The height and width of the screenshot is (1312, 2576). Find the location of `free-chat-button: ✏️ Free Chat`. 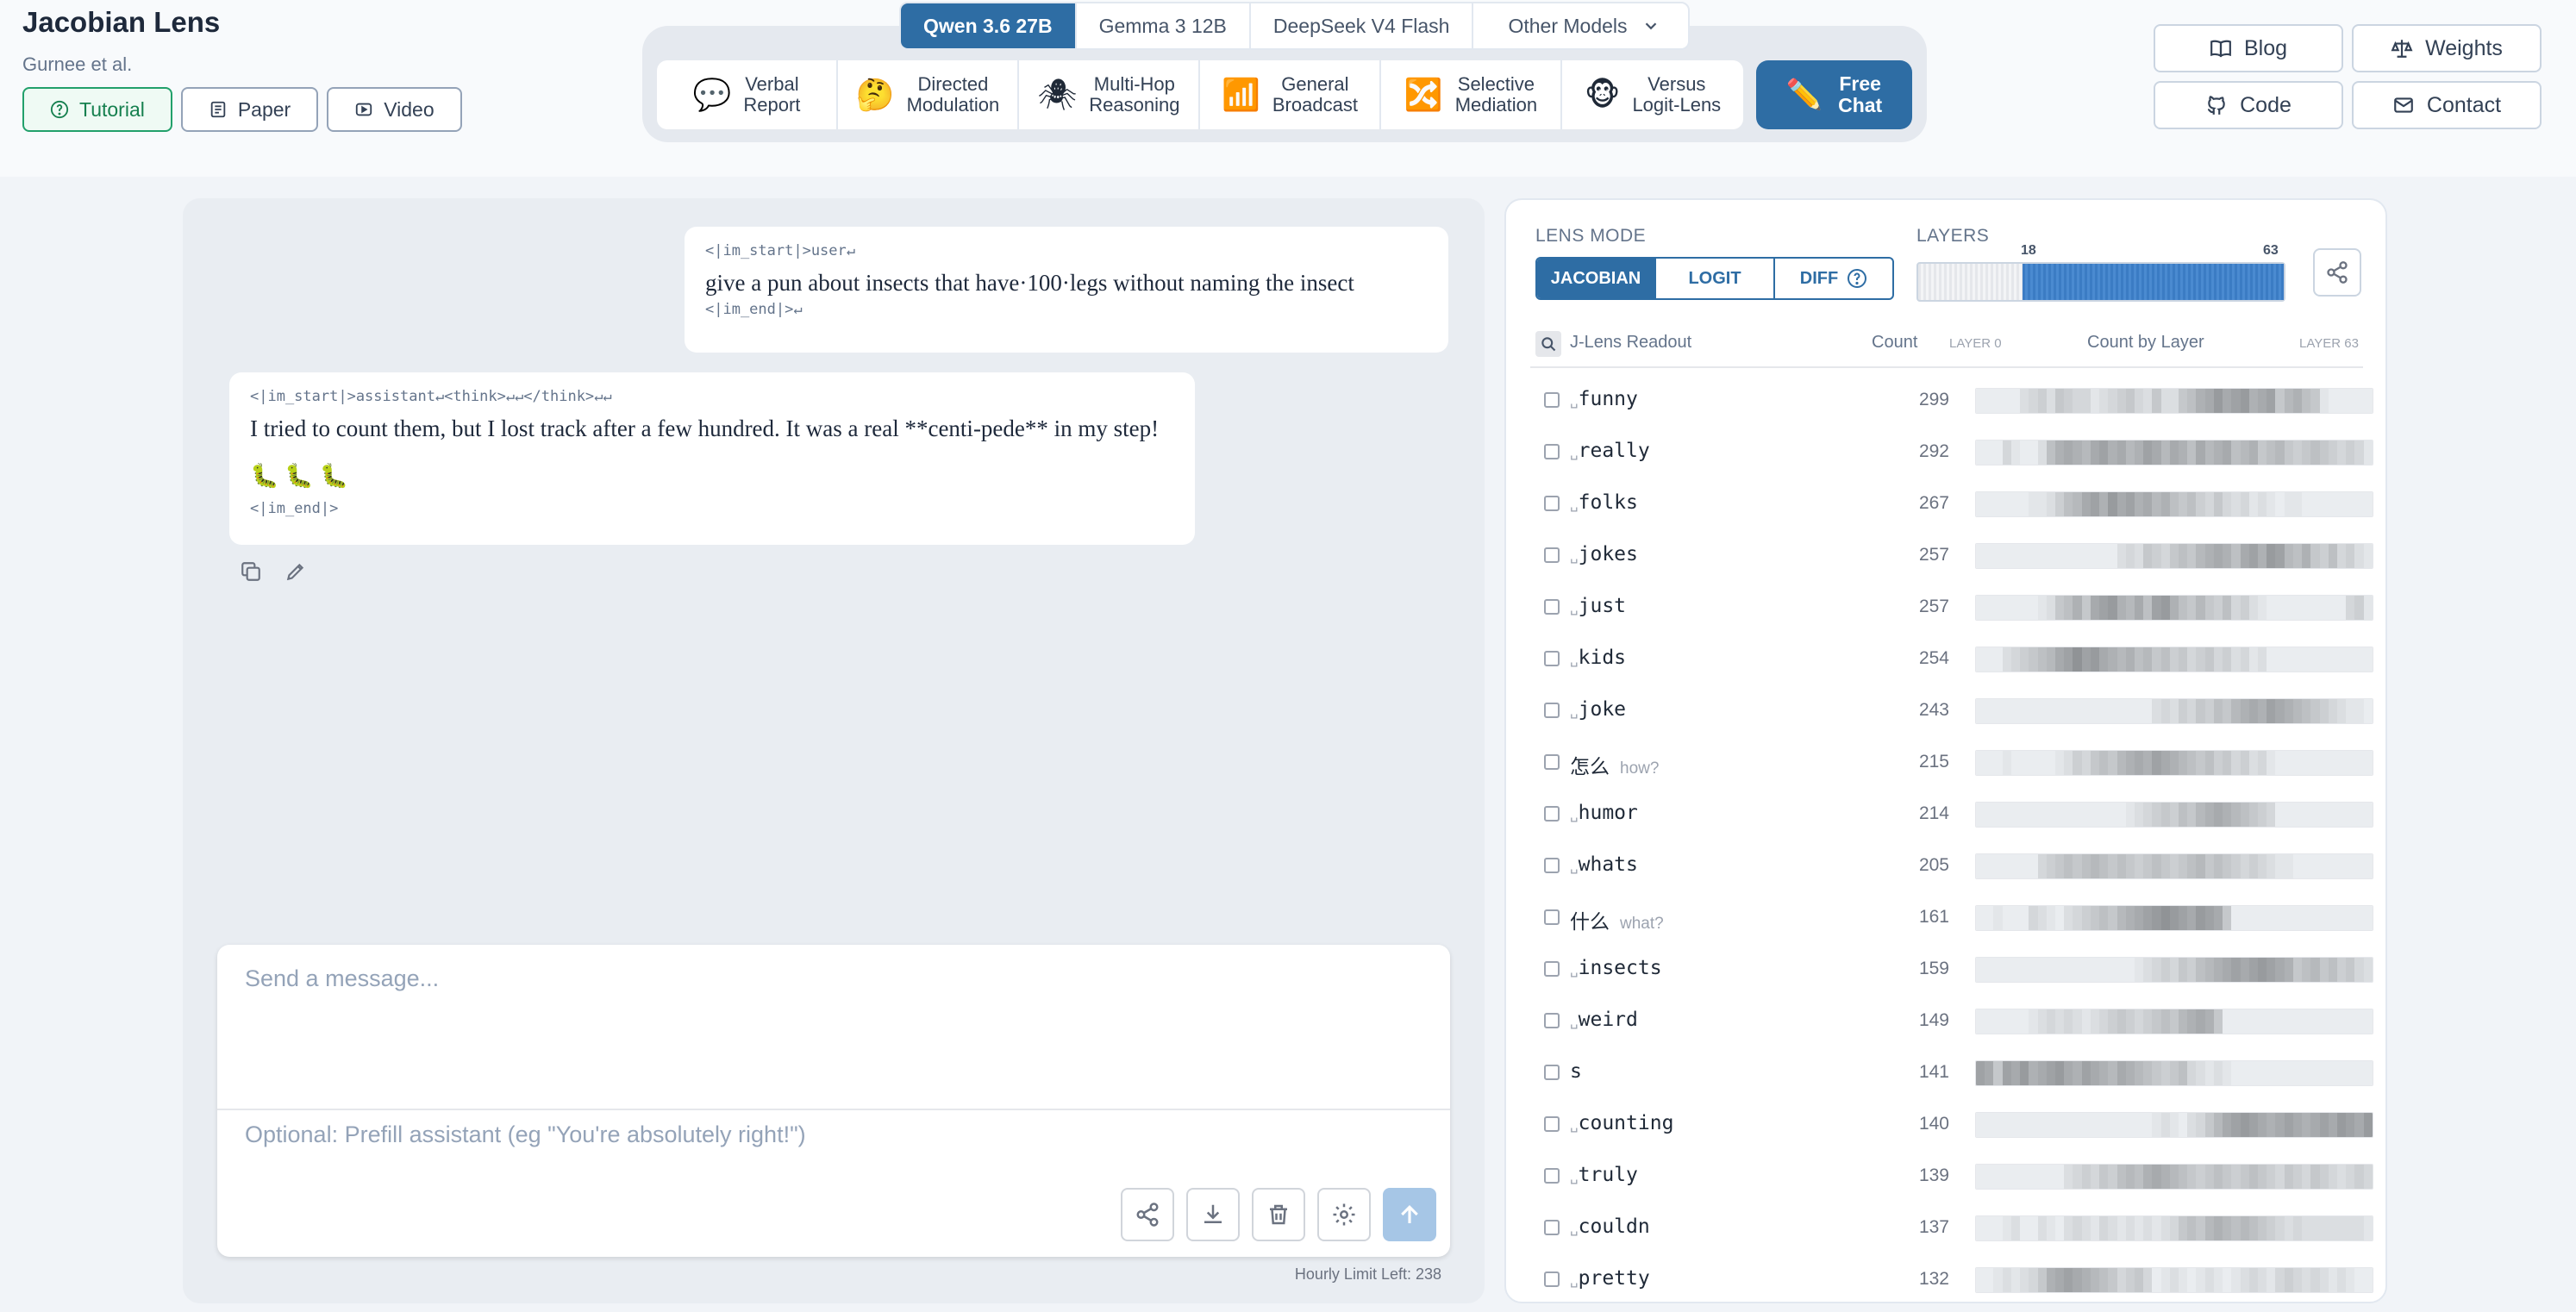

free-chat-button: ✏️ Free Chat is located at coordinates (1834, 95).